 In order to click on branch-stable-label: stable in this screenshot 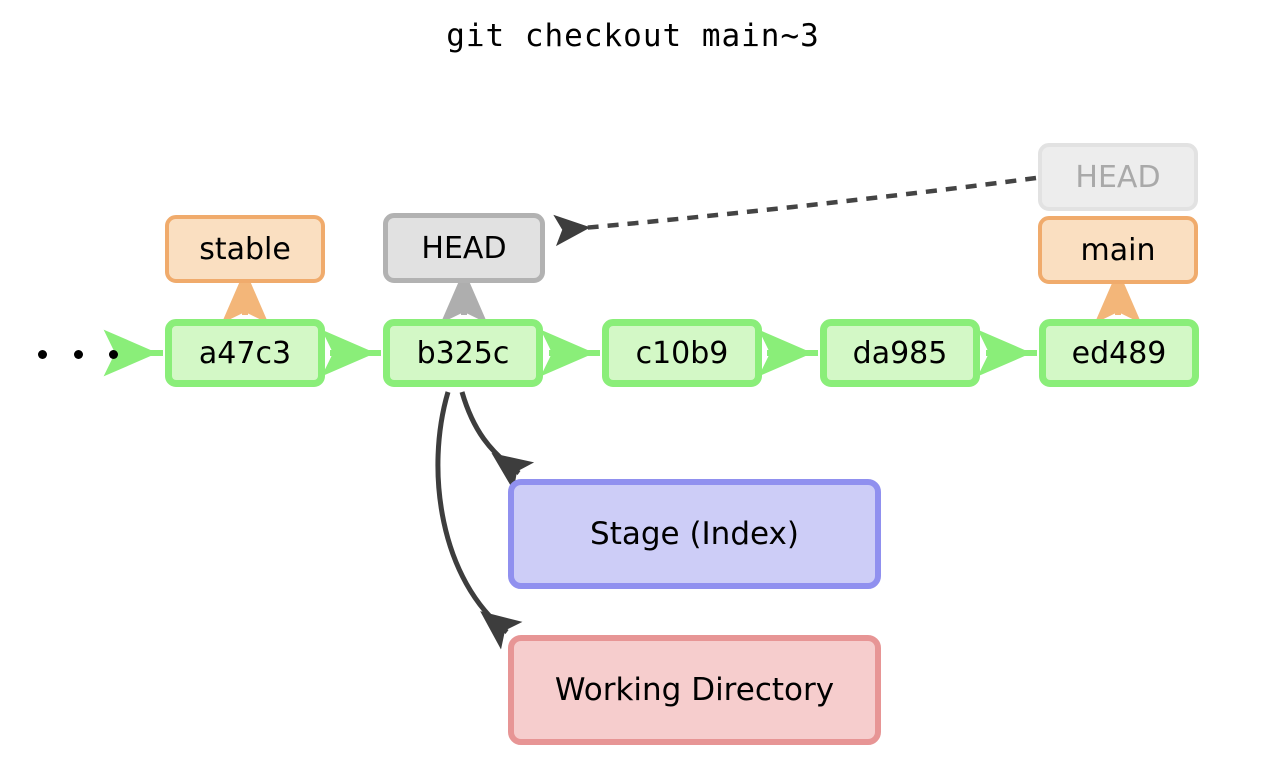, I will do `click(245, 249)`.